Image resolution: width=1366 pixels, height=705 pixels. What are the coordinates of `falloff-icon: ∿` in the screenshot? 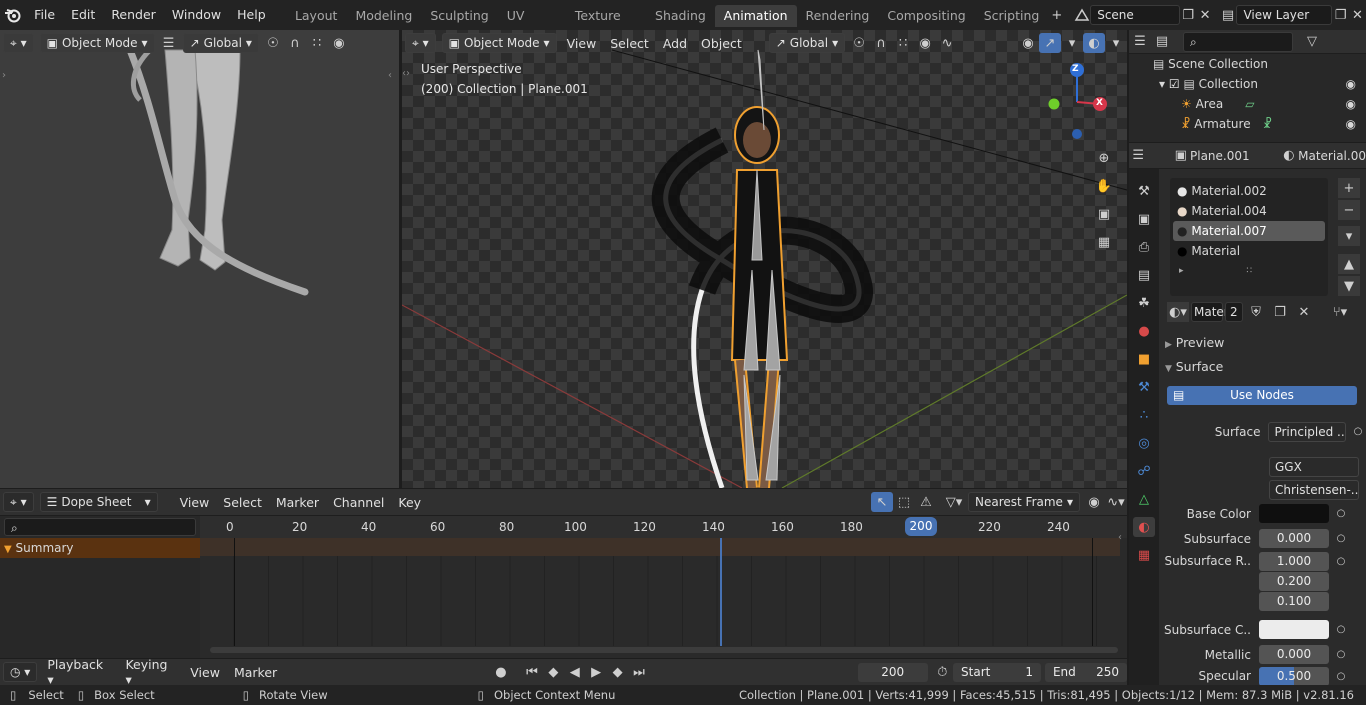 It's located at (947, 43).